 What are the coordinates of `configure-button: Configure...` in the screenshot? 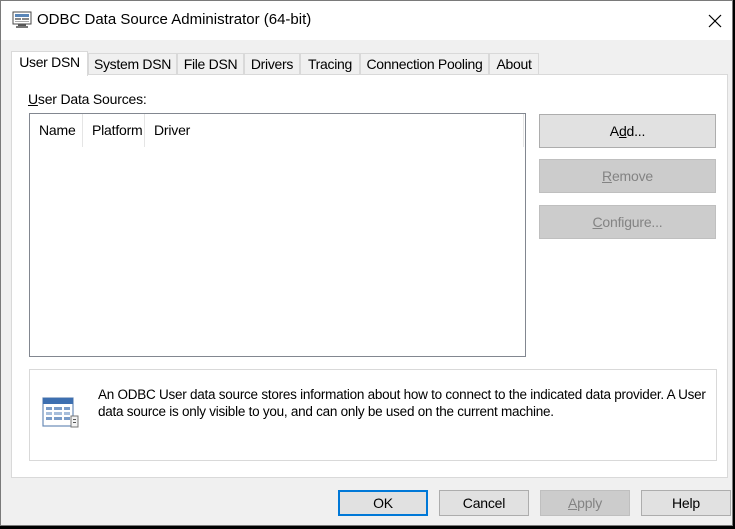 It's located at (627, 222).